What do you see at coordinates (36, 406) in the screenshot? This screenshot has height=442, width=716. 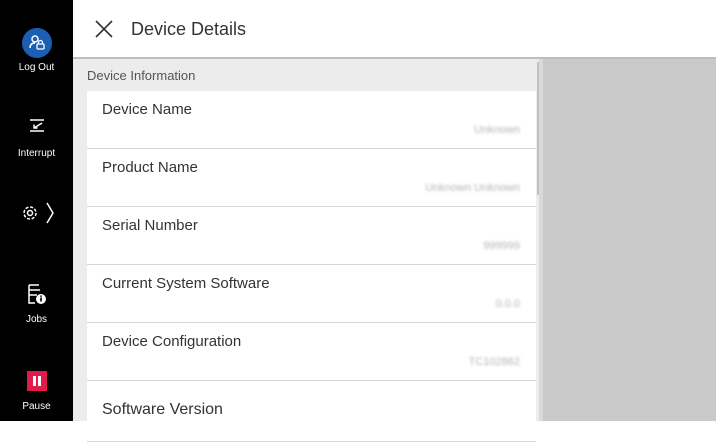 I see `pause-label: Pause` at bounding box center [36, 406].